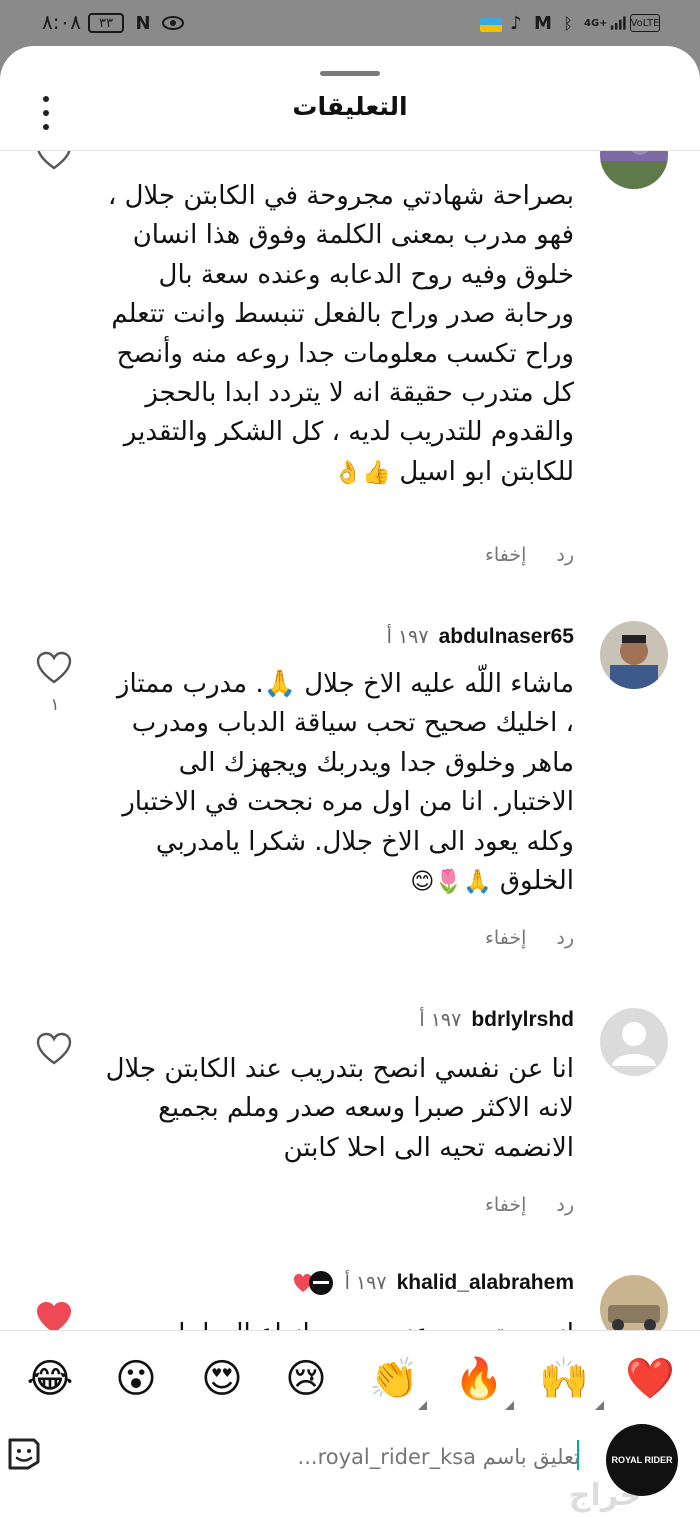 The height and width of the screenshot is (1517, 700). I want to click on quick-reactions-bar: ❤️ 🙌 🔥 👏 😢 😍 😮 😂, so click(350, 1377).